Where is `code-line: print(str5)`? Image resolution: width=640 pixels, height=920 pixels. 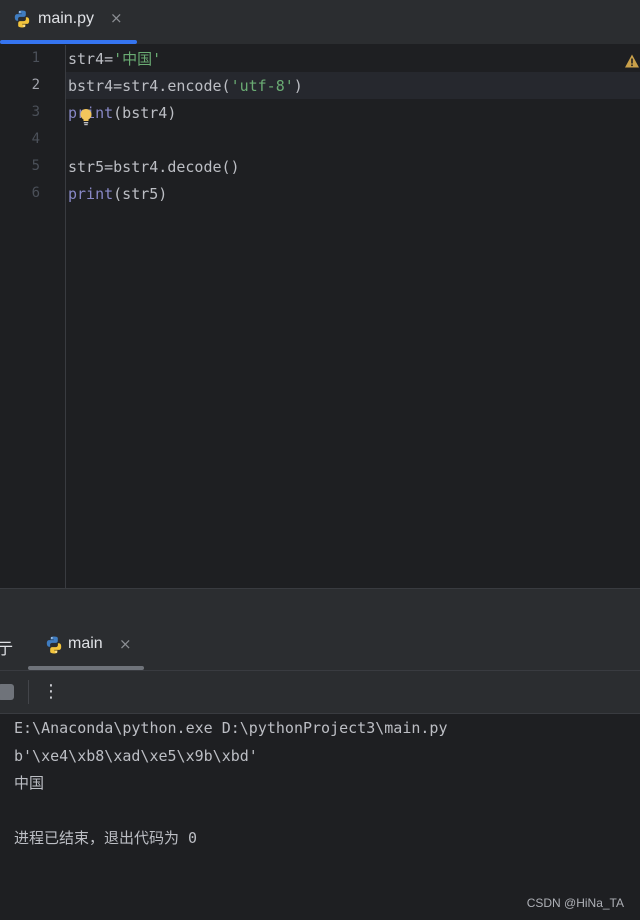 code-line: print(str5) is located at coordinates (117, 194).